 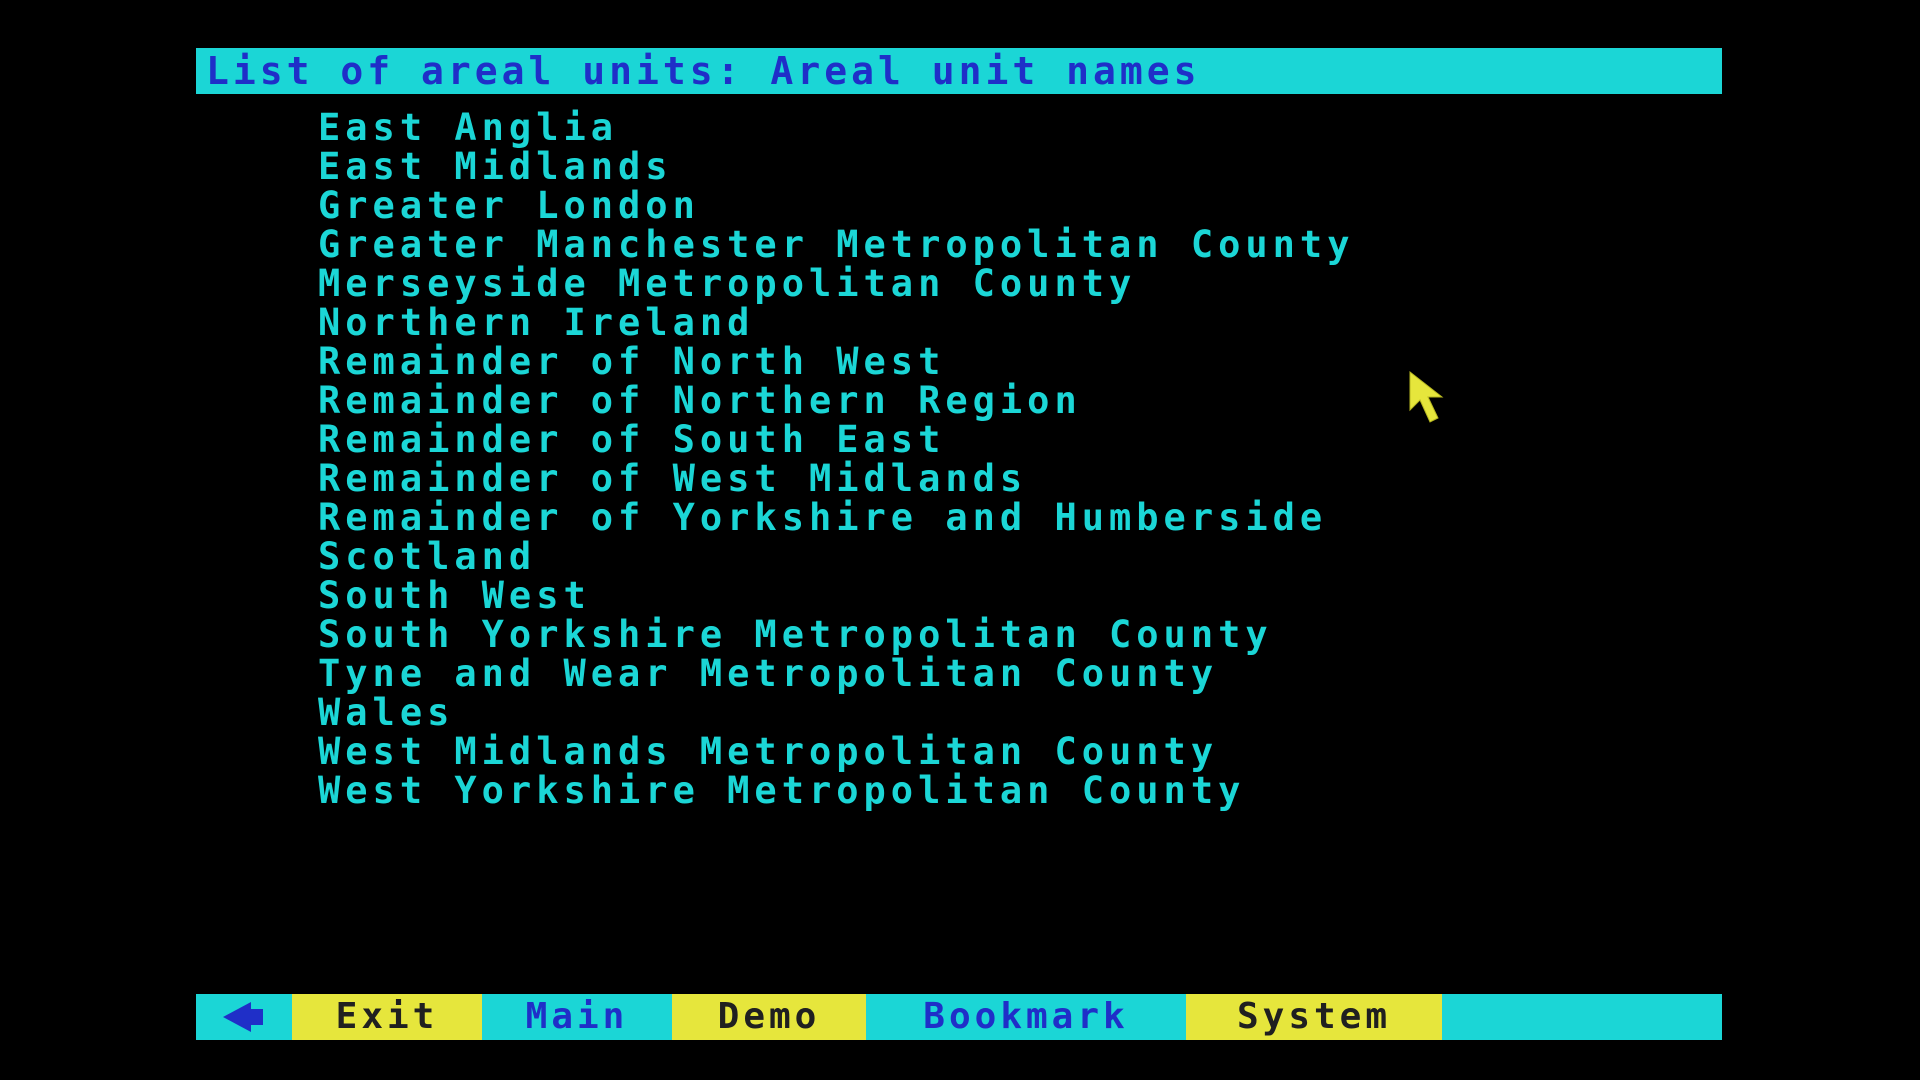 What do you see at coordinates (387, 1017) in the screenshot?
I see `exit-button: Exit` at bounding box center [387, 1017].